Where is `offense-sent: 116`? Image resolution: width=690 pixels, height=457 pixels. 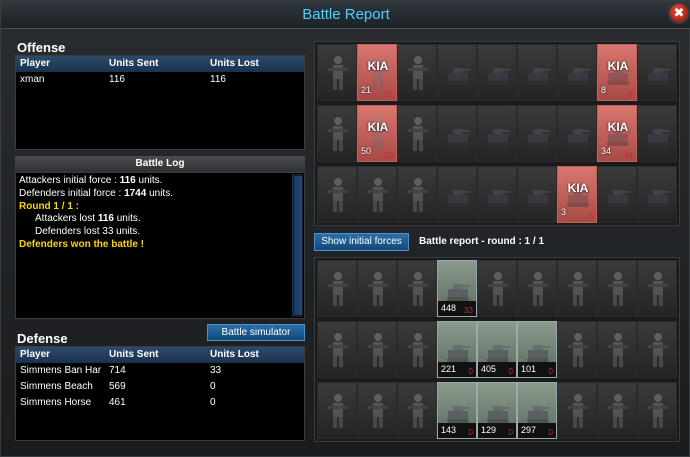
offense-sent: 116 is located at coordinates (117, 79).